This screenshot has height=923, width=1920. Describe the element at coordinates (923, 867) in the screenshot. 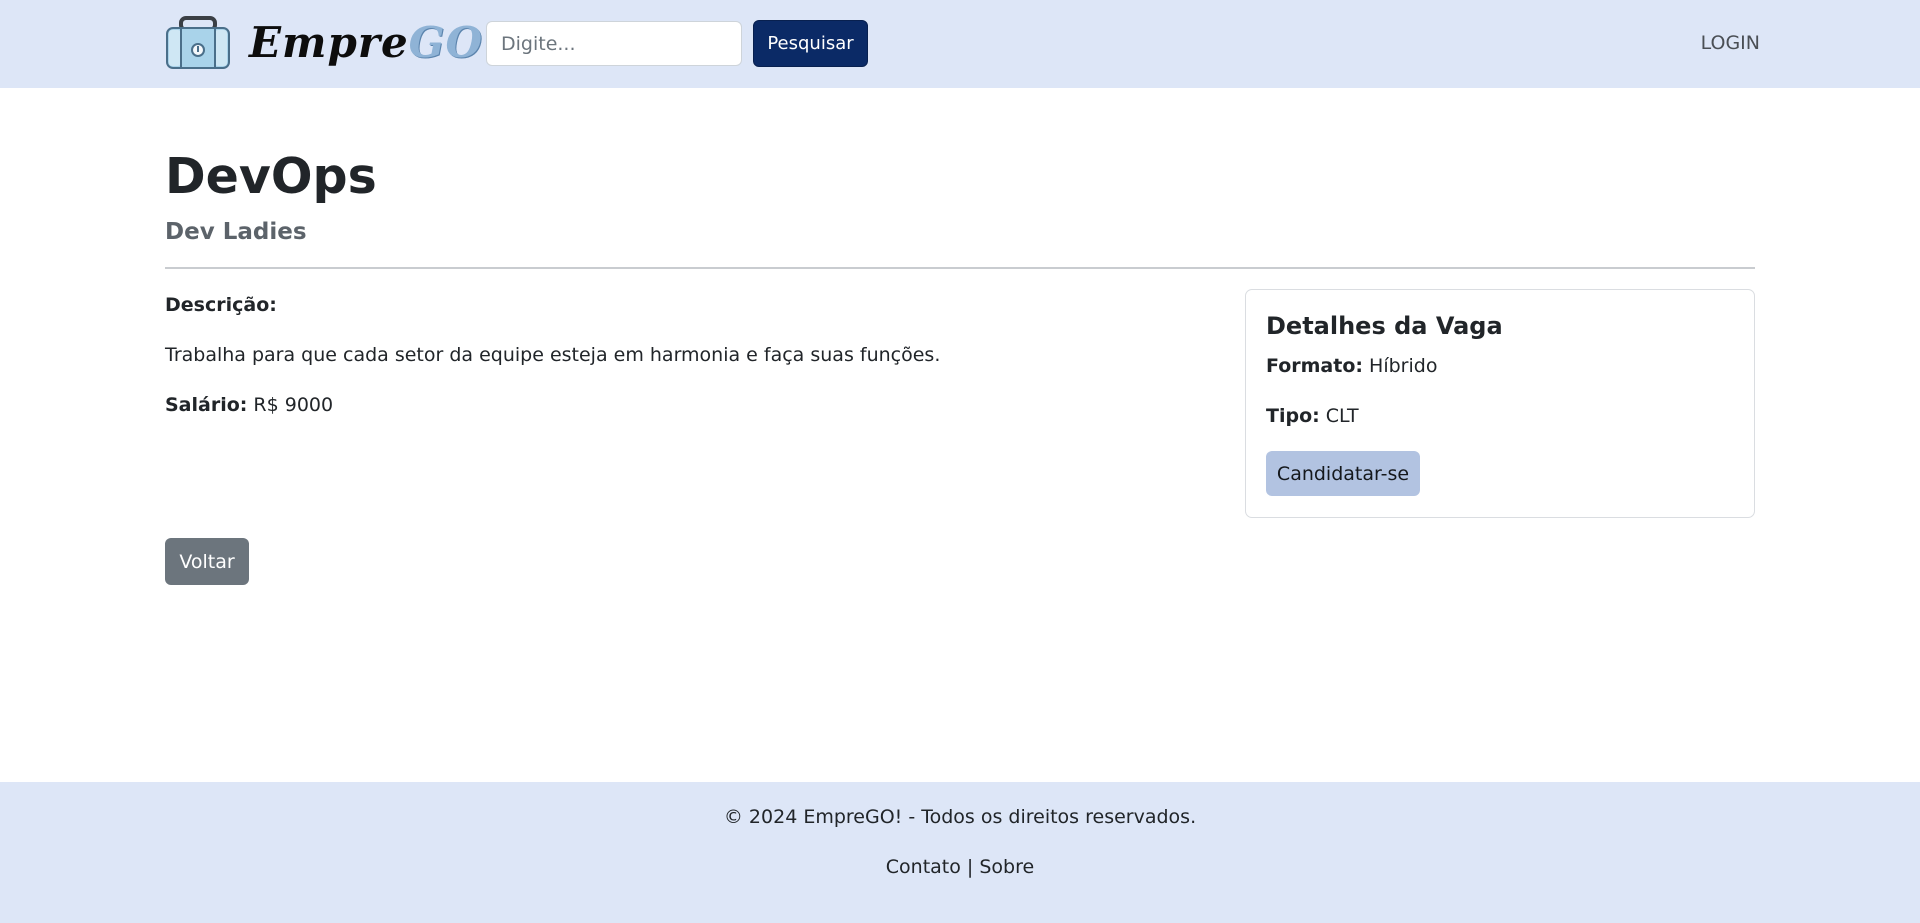

I see `contact-link: Contato` at that location.